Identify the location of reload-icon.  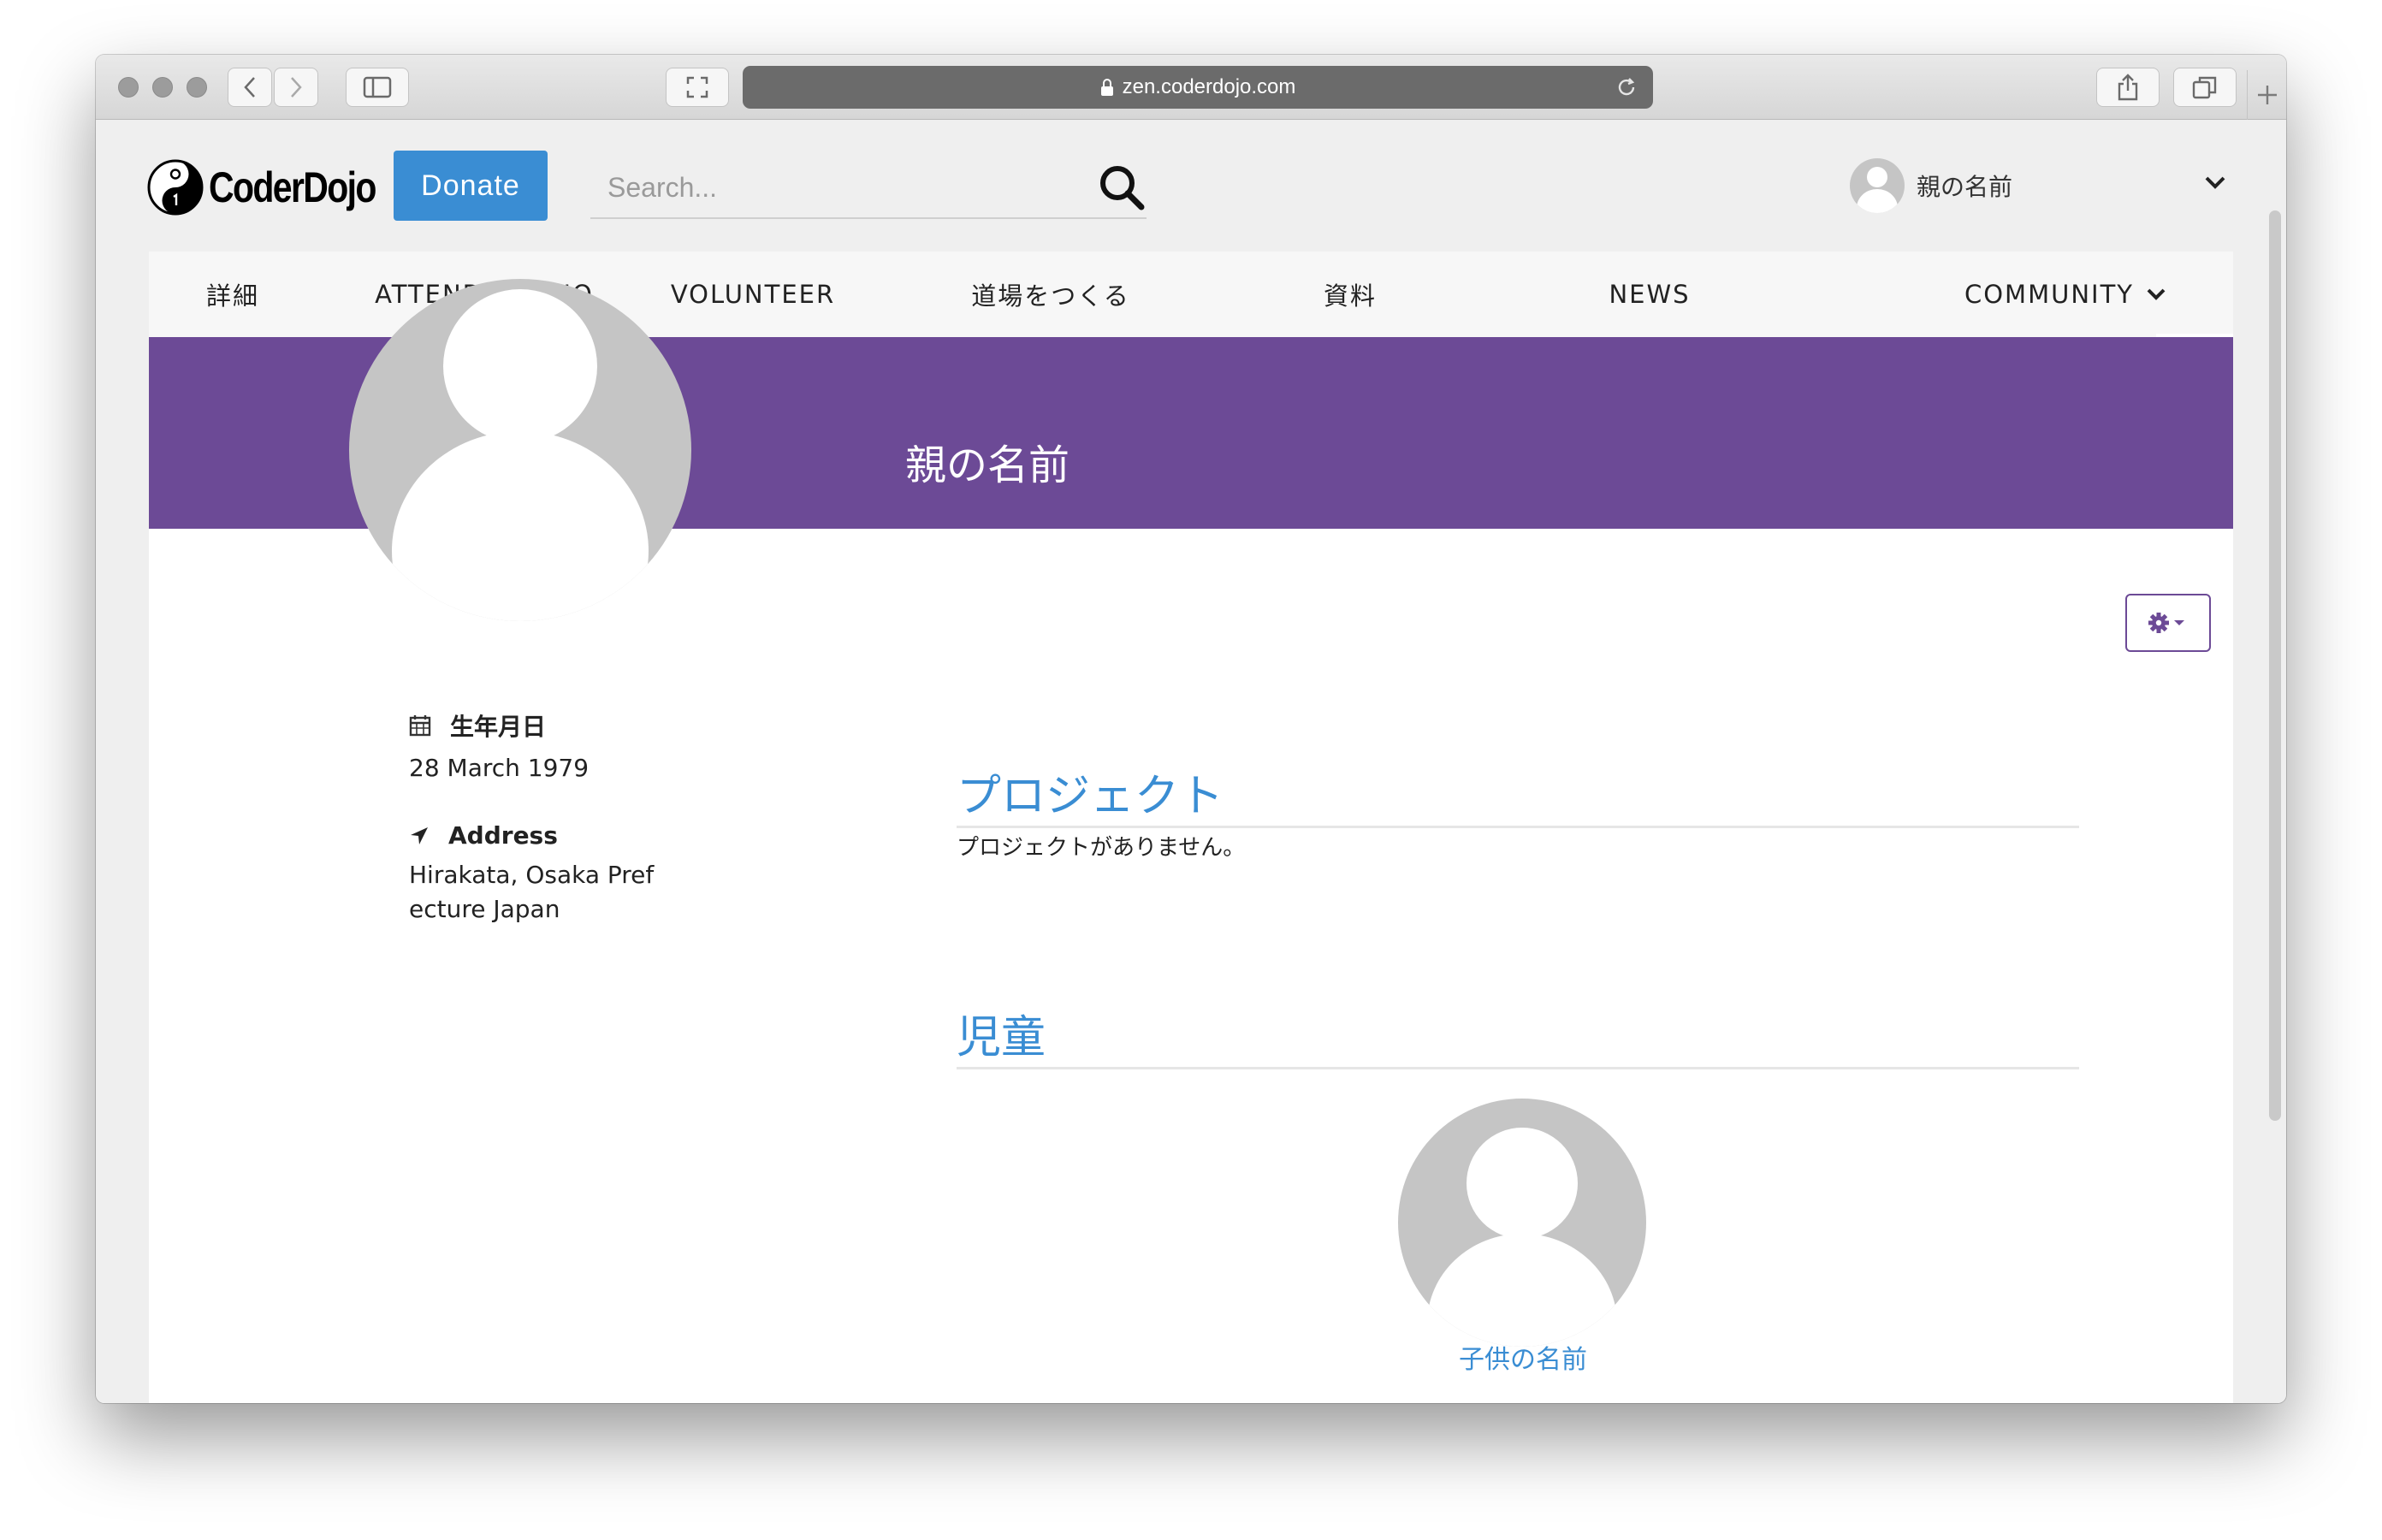
(1626, 87).